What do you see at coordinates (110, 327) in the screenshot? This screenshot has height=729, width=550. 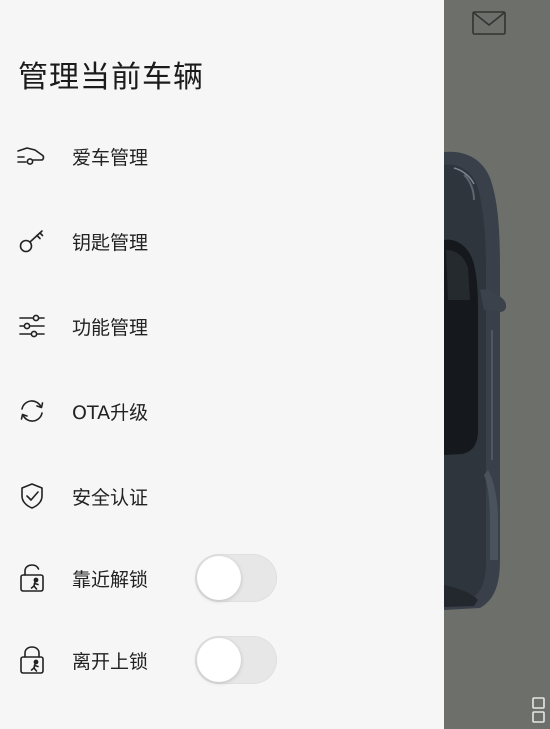 I see `menu-item-label: 功能管理` at bounding box center [110, 327].